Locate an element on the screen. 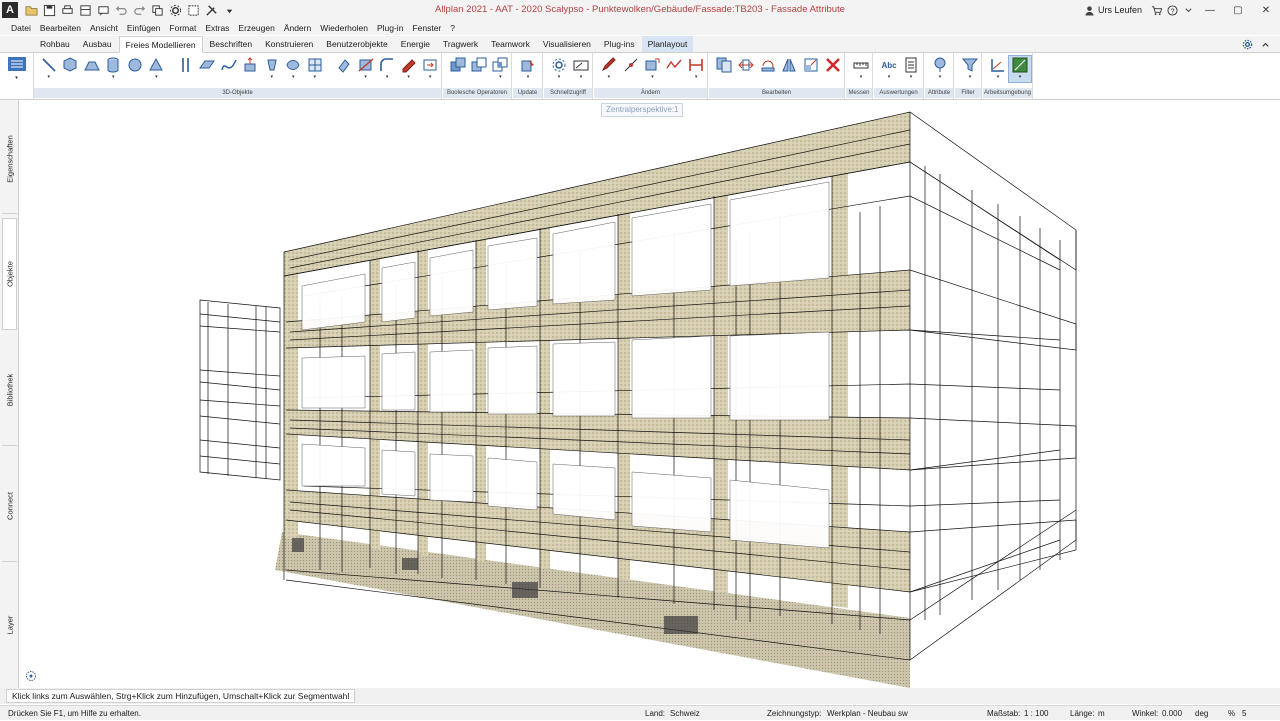  convert-icon: ▾ is located at coordinates (430, 69).